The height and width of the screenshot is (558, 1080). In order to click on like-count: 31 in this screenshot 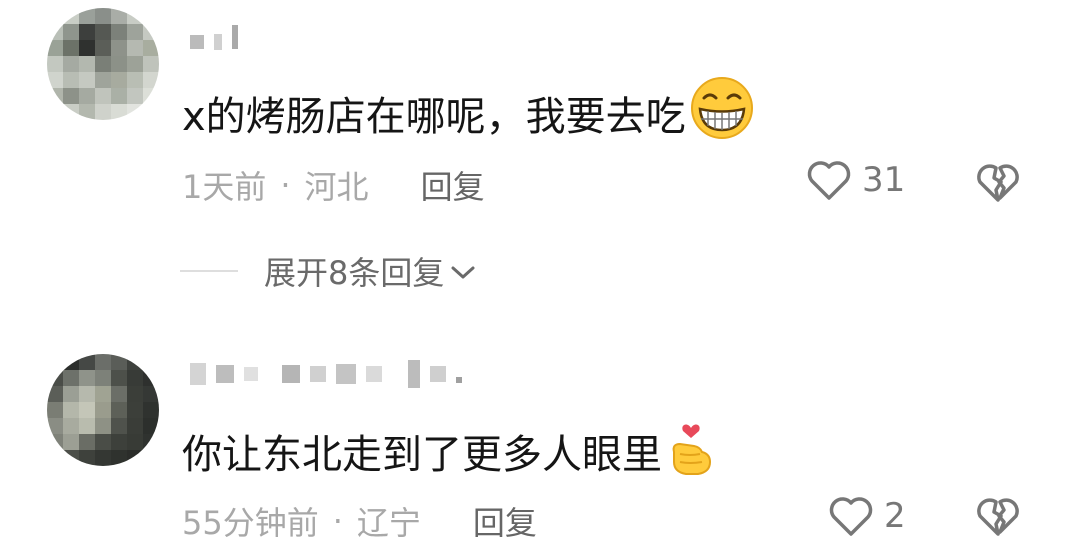, I will do `click(884, 180)`.